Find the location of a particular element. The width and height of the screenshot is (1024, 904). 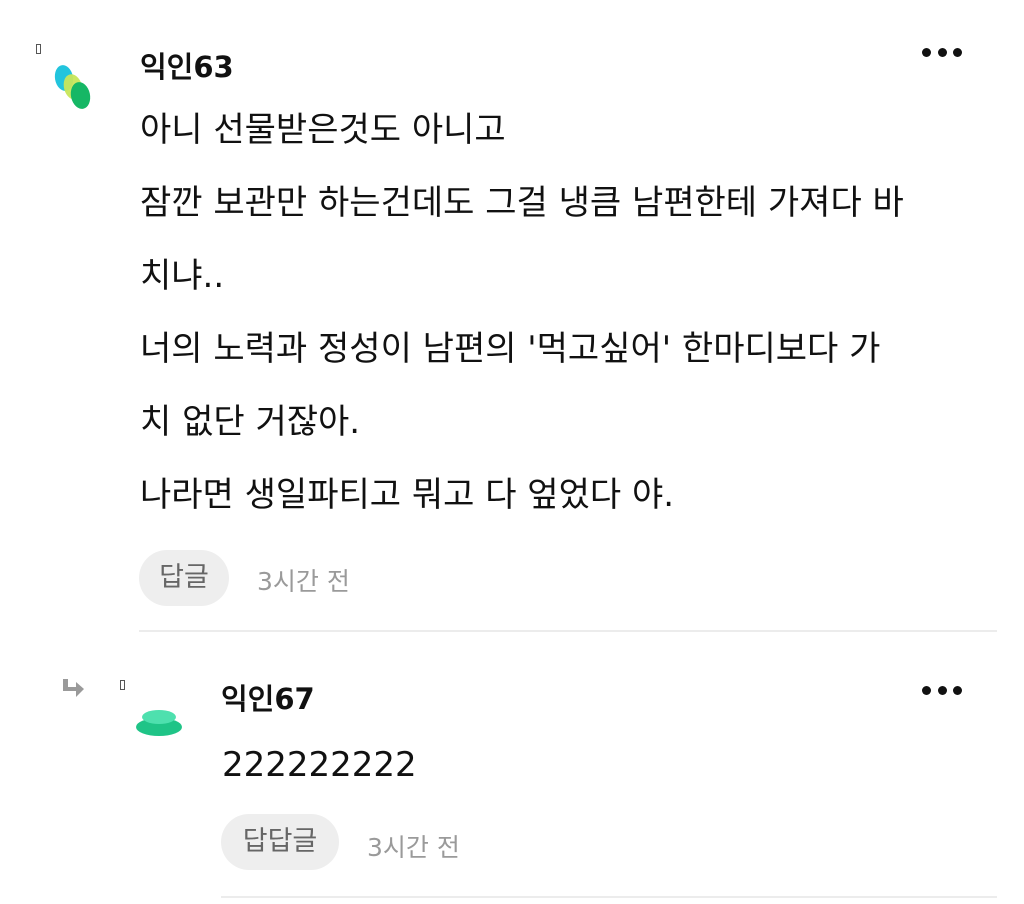

comment-line: 너의 노력과 정성이 남편의 '먹고싶어' 한마디보다 가 is located at coordinates (510, 349).